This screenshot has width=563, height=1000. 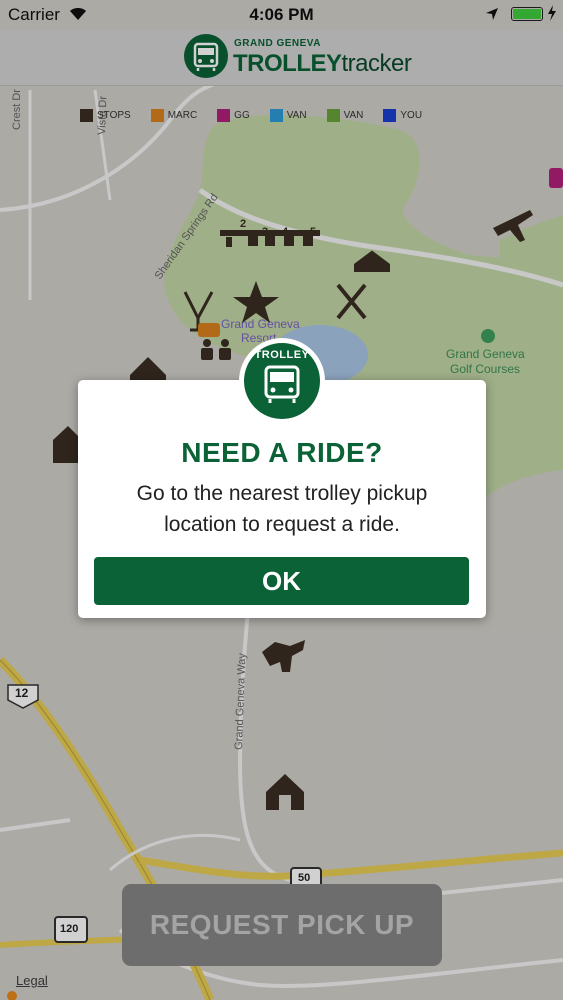 I want to click on modal-trolley-badge: TROLLEY, so click(x=282, y=381).